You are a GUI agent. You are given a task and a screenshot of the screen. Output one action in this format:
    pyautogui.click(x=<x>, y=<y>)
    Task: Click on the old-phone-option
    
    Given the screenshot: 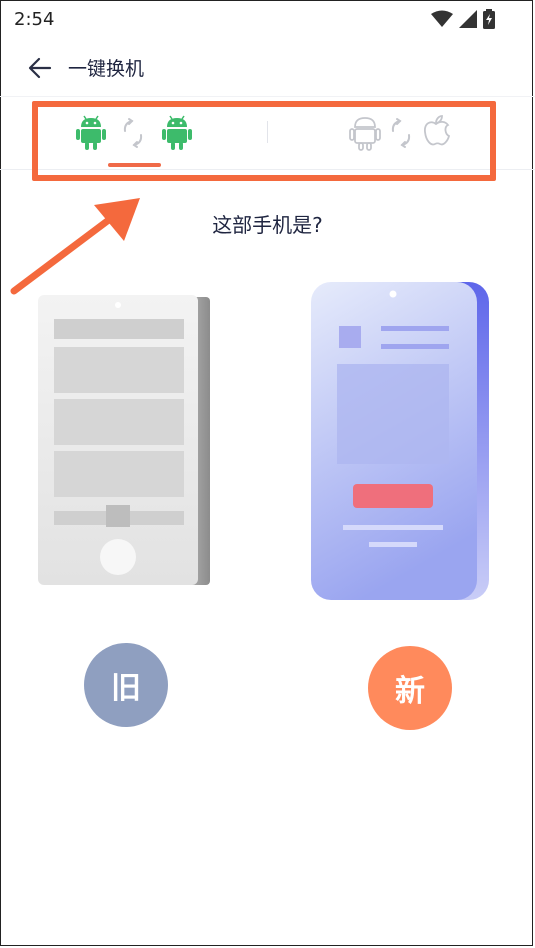 What is the action you would take?
    pyautogui.click(x=124, y=440)
    